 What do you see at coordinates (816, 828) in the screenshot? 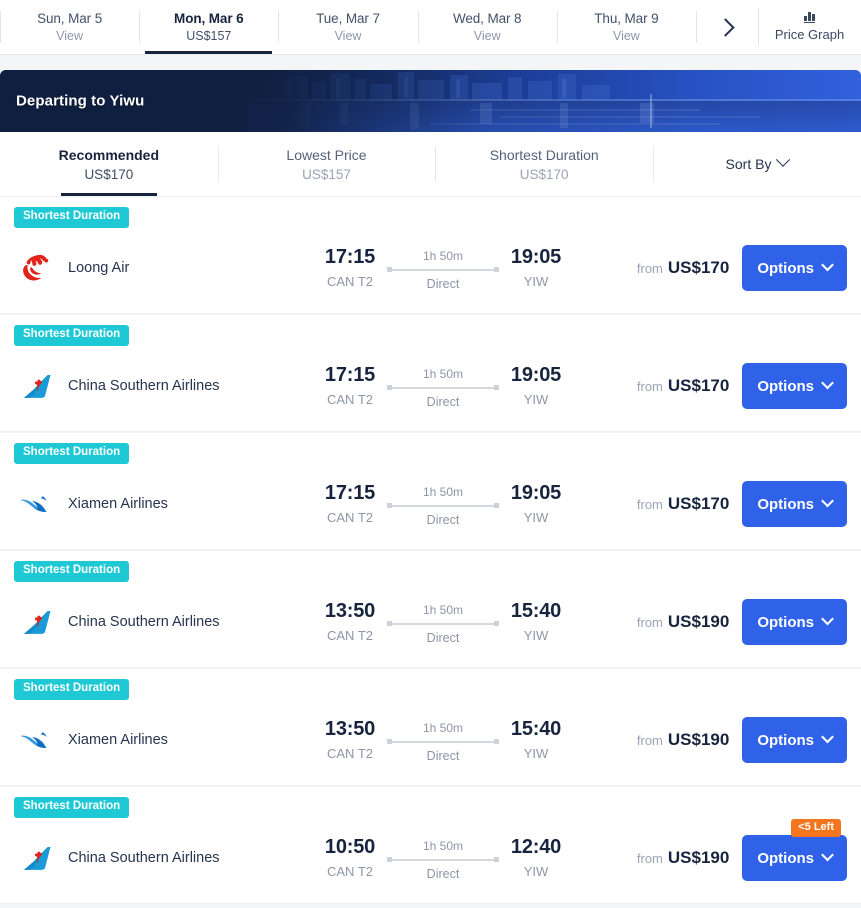
I see `seats-left-badge: <5 Left` at bounding box center [816, 828].